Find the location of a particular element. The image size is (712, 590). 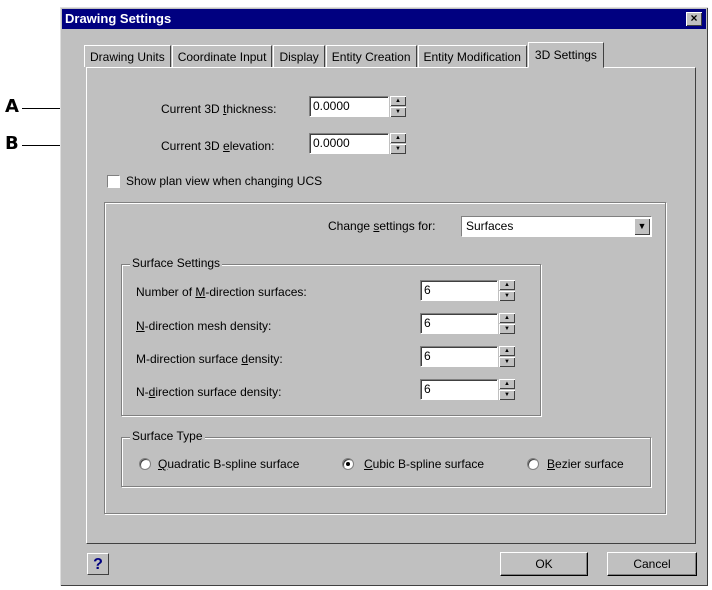

n-density-label: N-direction surface density: is located at coordinates (209, 392).